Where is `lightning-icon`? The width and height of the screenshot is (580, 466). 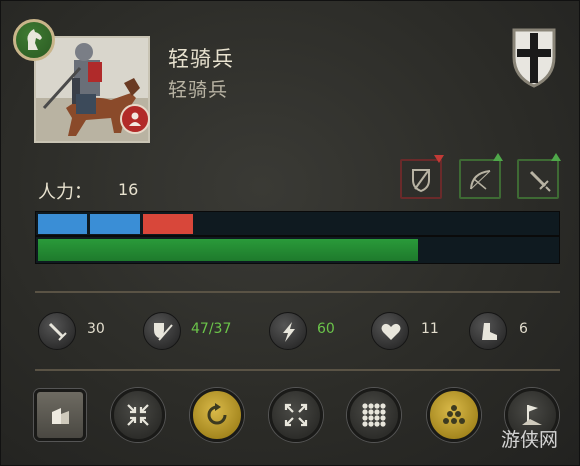
lightning-icon is located at coordinates (289, 332).